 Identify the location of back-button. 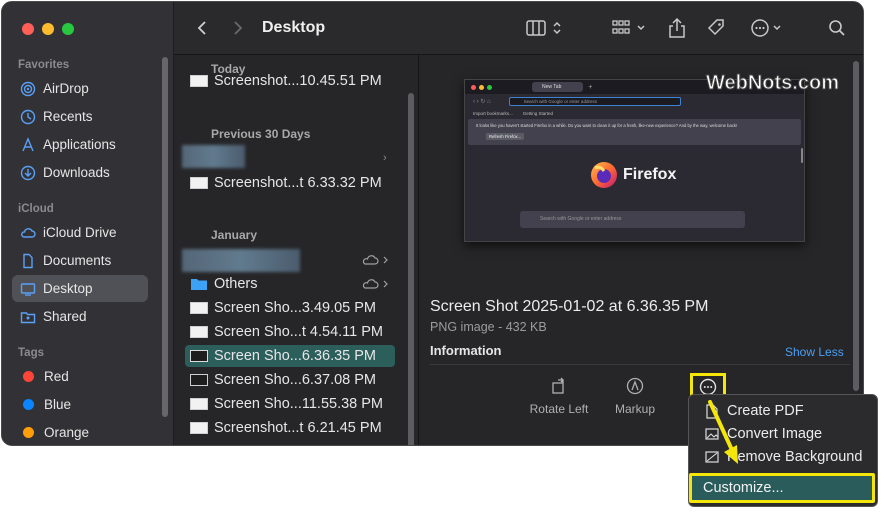
(202, 28).